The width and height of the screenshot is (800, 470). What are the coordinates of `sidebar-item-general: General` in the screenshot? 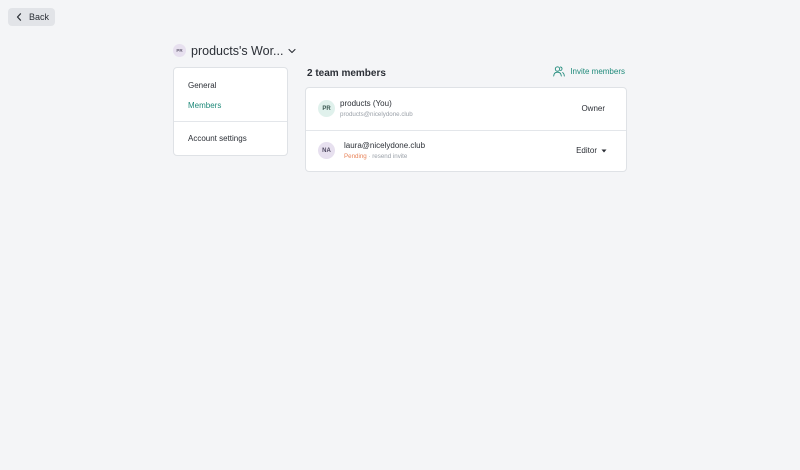 It's located at (202, 85).